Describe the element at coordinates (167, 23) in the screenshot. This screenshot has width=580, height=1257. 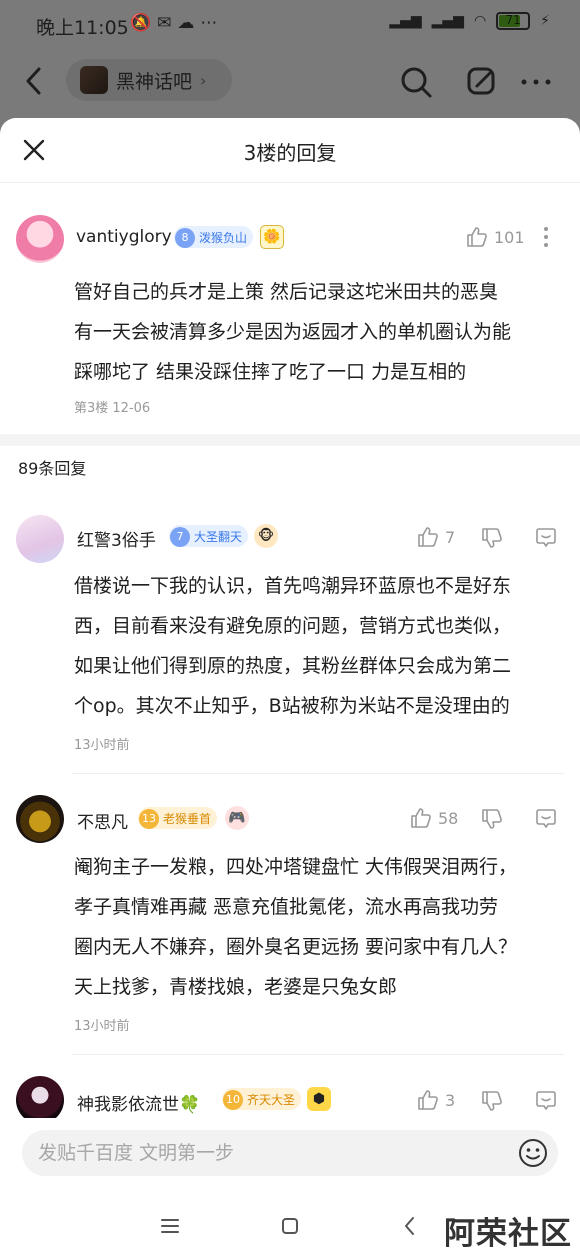
I see `message-icon: ✉` at that location.